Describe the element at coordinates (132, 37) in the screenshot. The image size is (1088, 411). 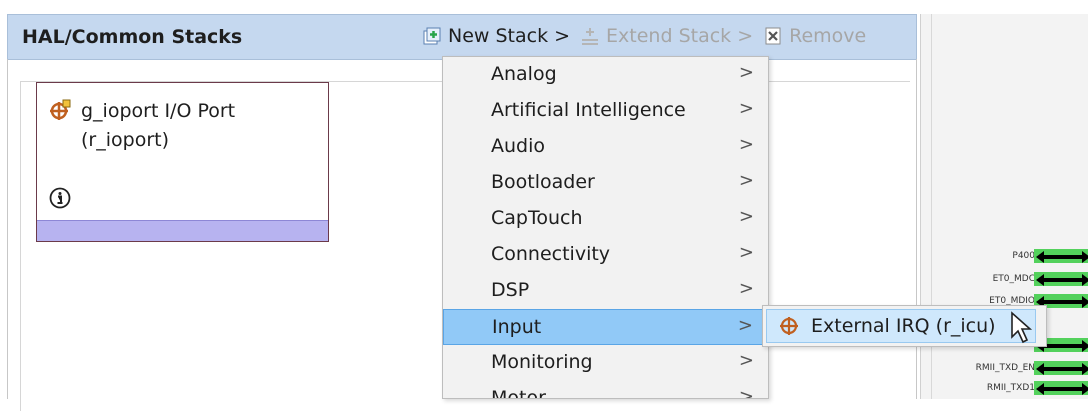
I see `panel-title: HAL/Common Stacks` at that location.